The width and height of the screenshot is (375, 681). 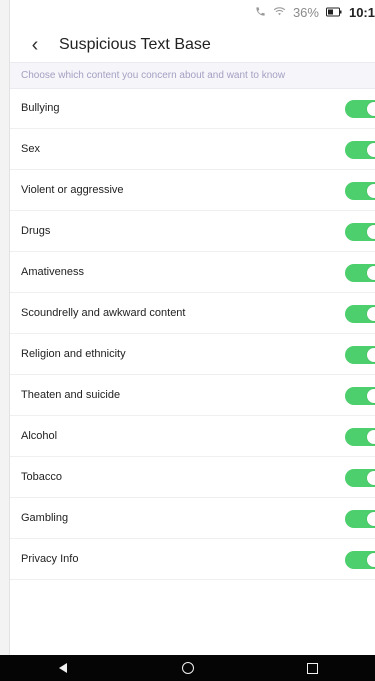 I want to click on recent-apps-icon, so click(x=313, y=668).